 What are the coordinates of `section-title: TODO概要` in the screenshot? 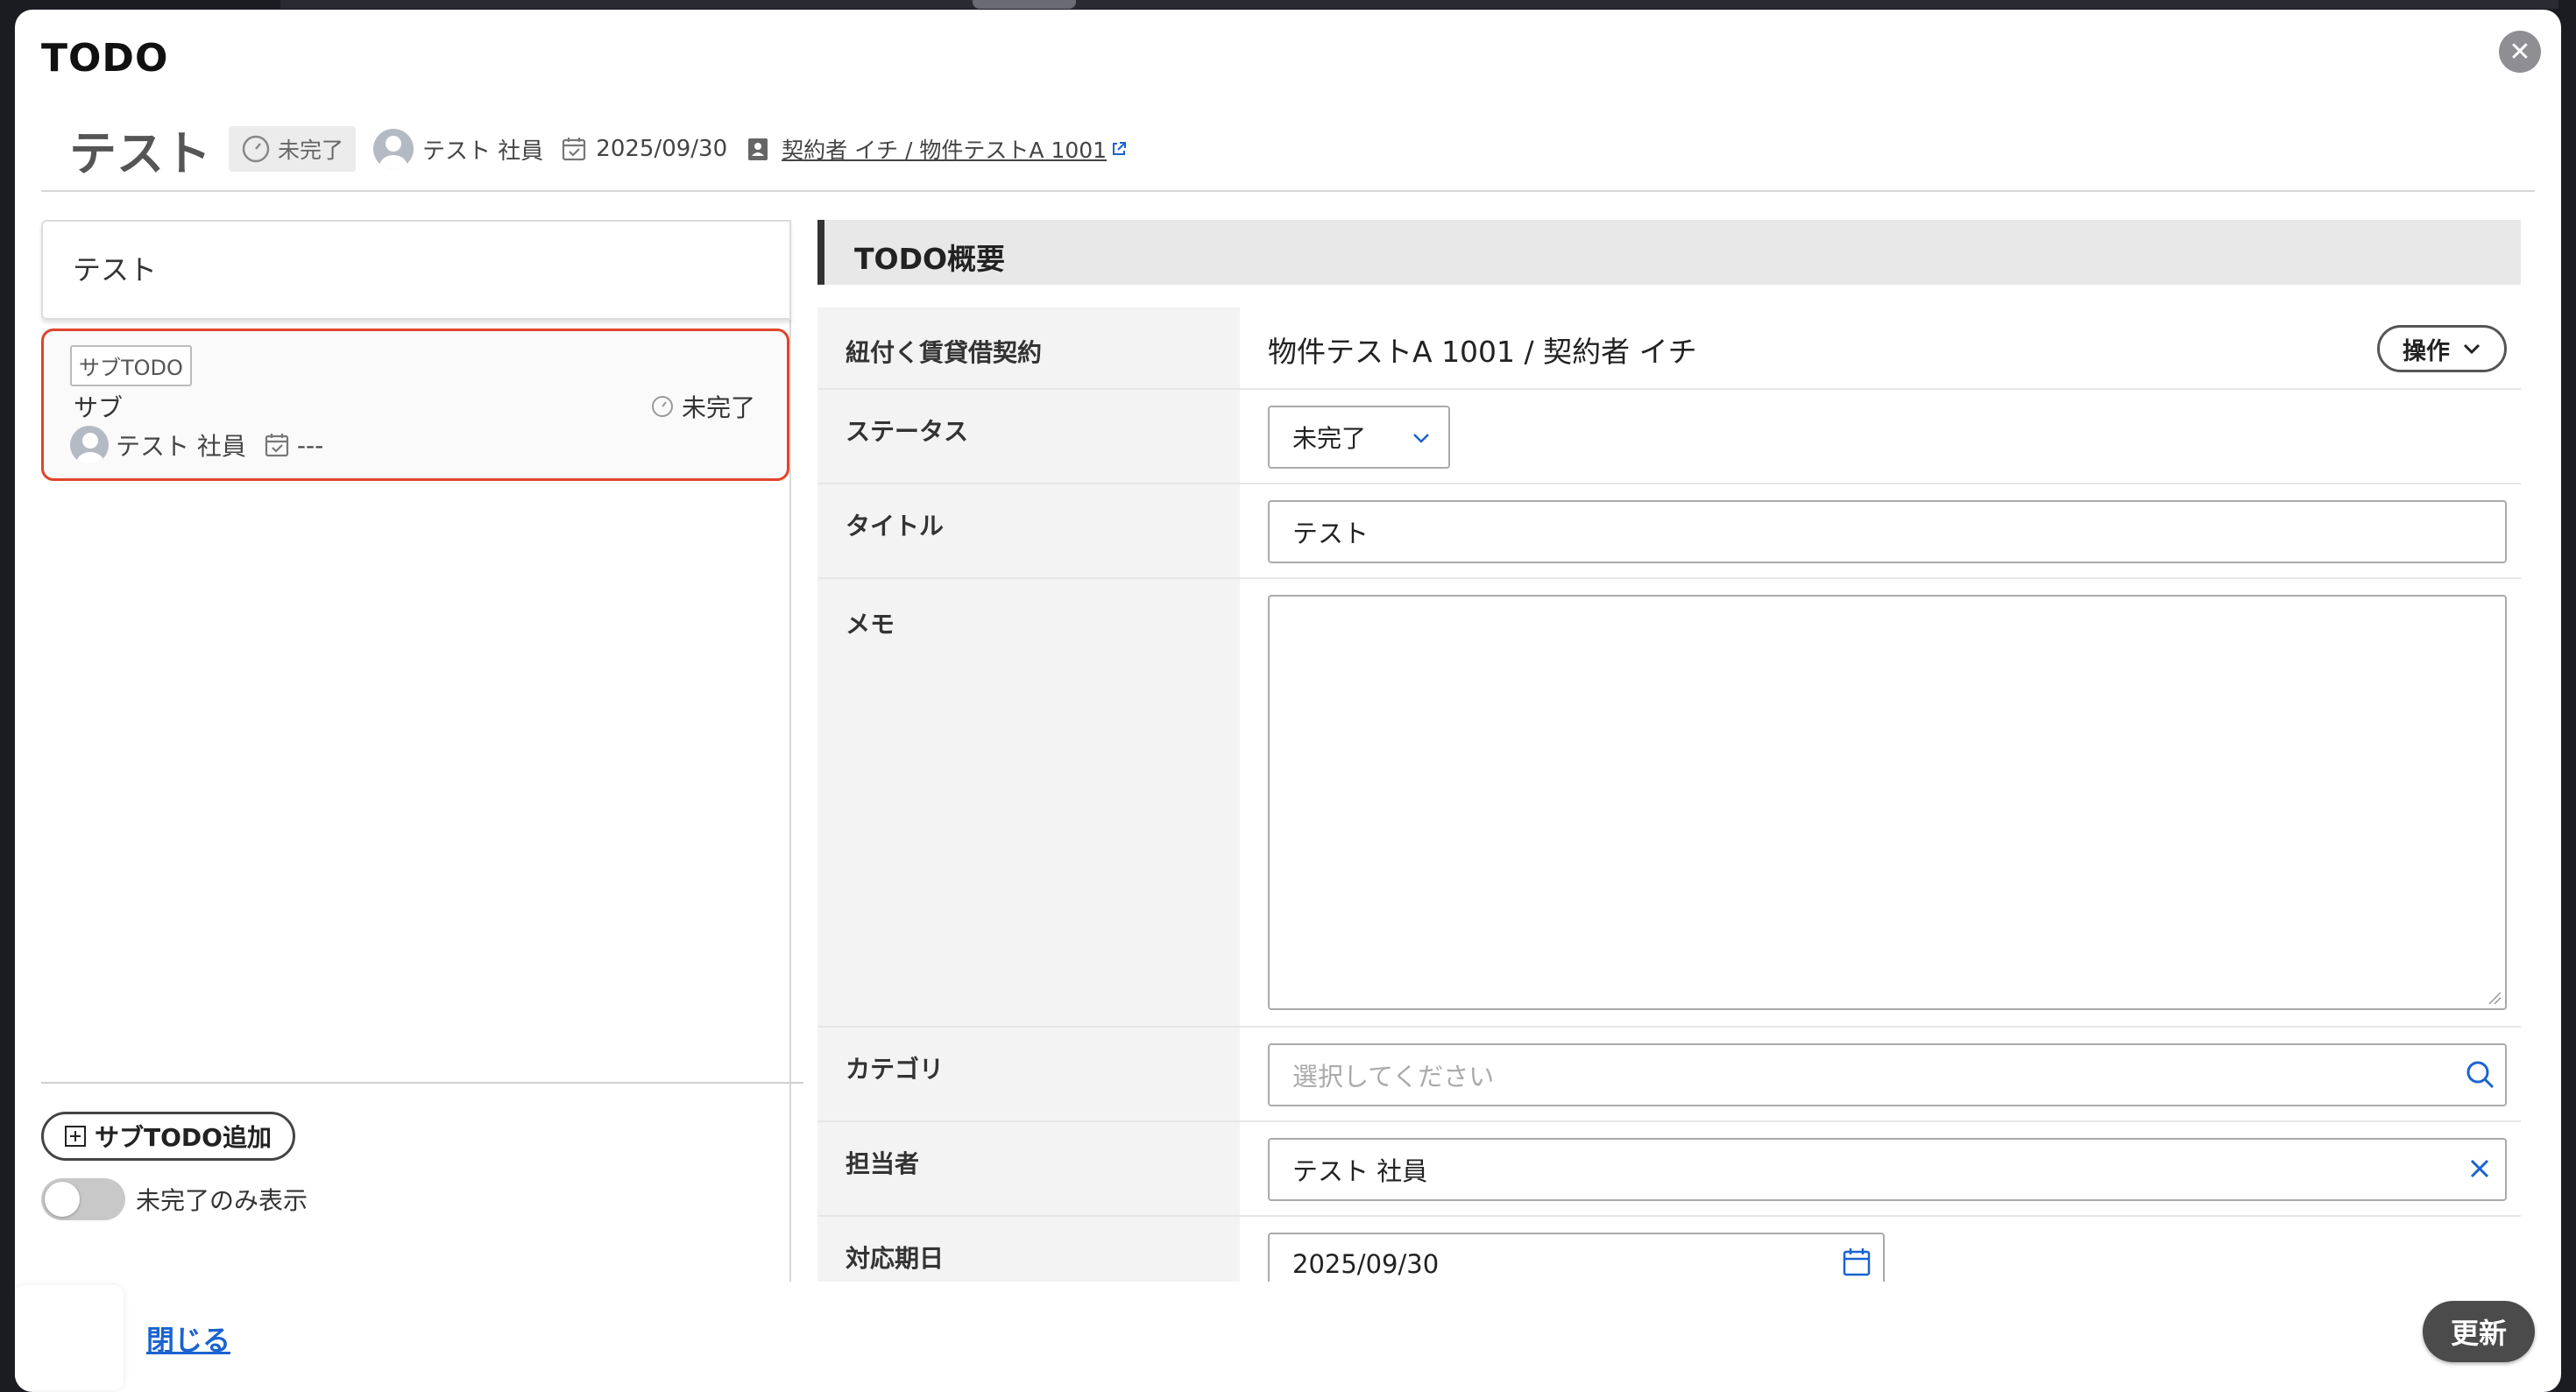 It's located at (930, 259).